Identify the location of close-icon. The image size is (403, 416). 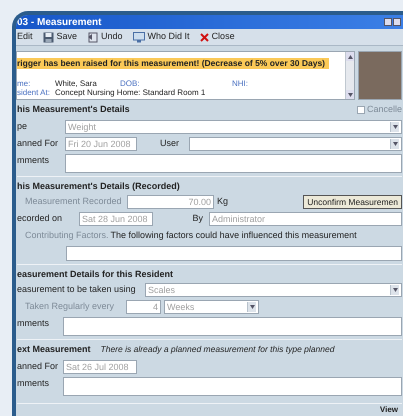
(204, 37).